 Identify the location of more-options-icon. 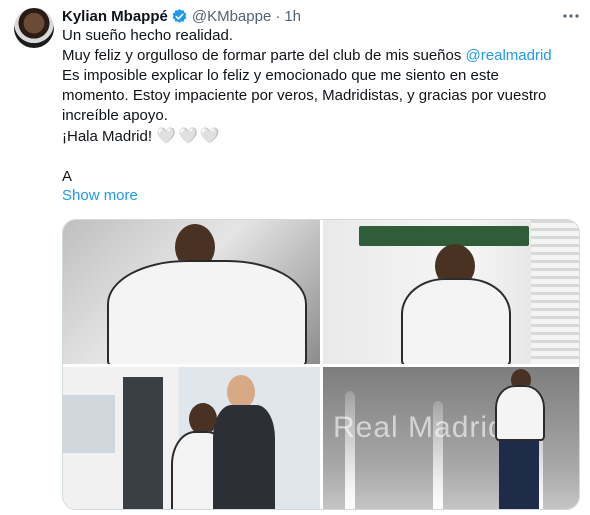
(571, 16).